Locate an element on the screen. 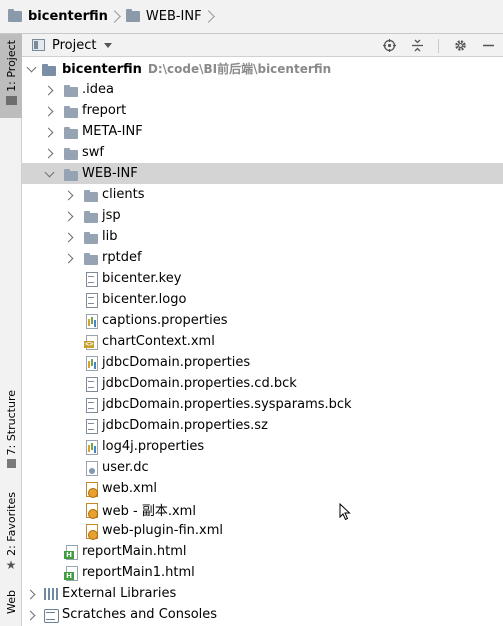  tree-row-label: reportMain1.html is located at coordinates (138, 572).